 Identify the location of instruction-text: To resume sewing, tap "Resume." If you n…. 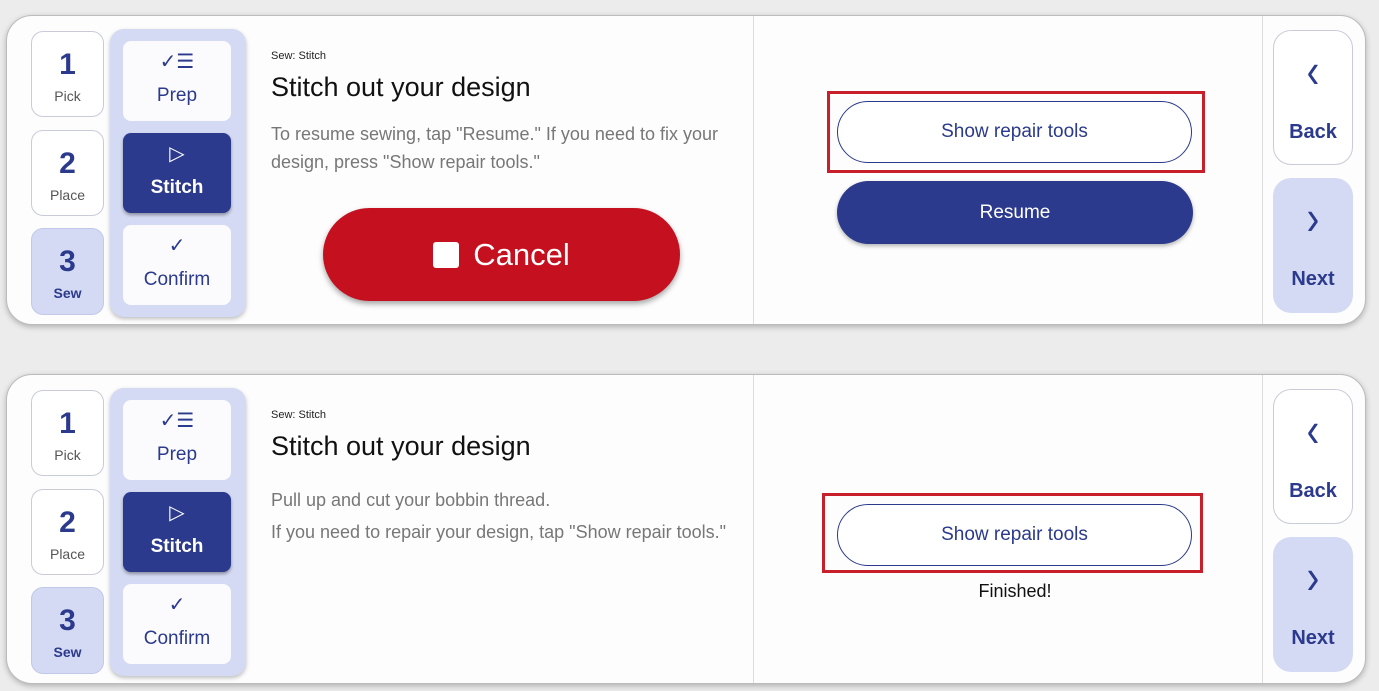
(494, 148).